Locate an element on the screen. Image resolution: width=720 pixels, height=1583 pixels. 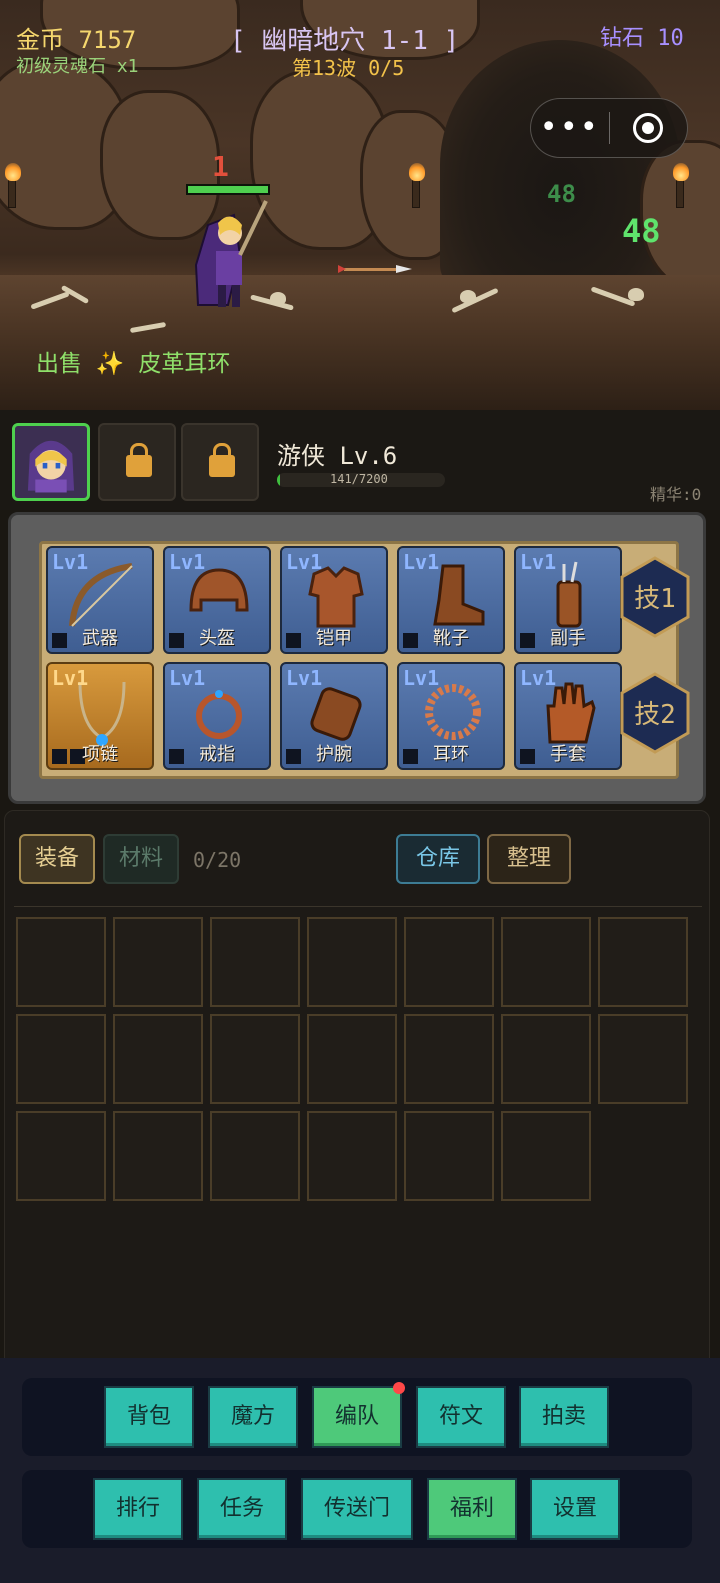
equip-slot-bracer: Lv1 护腕 is located at coordinates (334, 716).